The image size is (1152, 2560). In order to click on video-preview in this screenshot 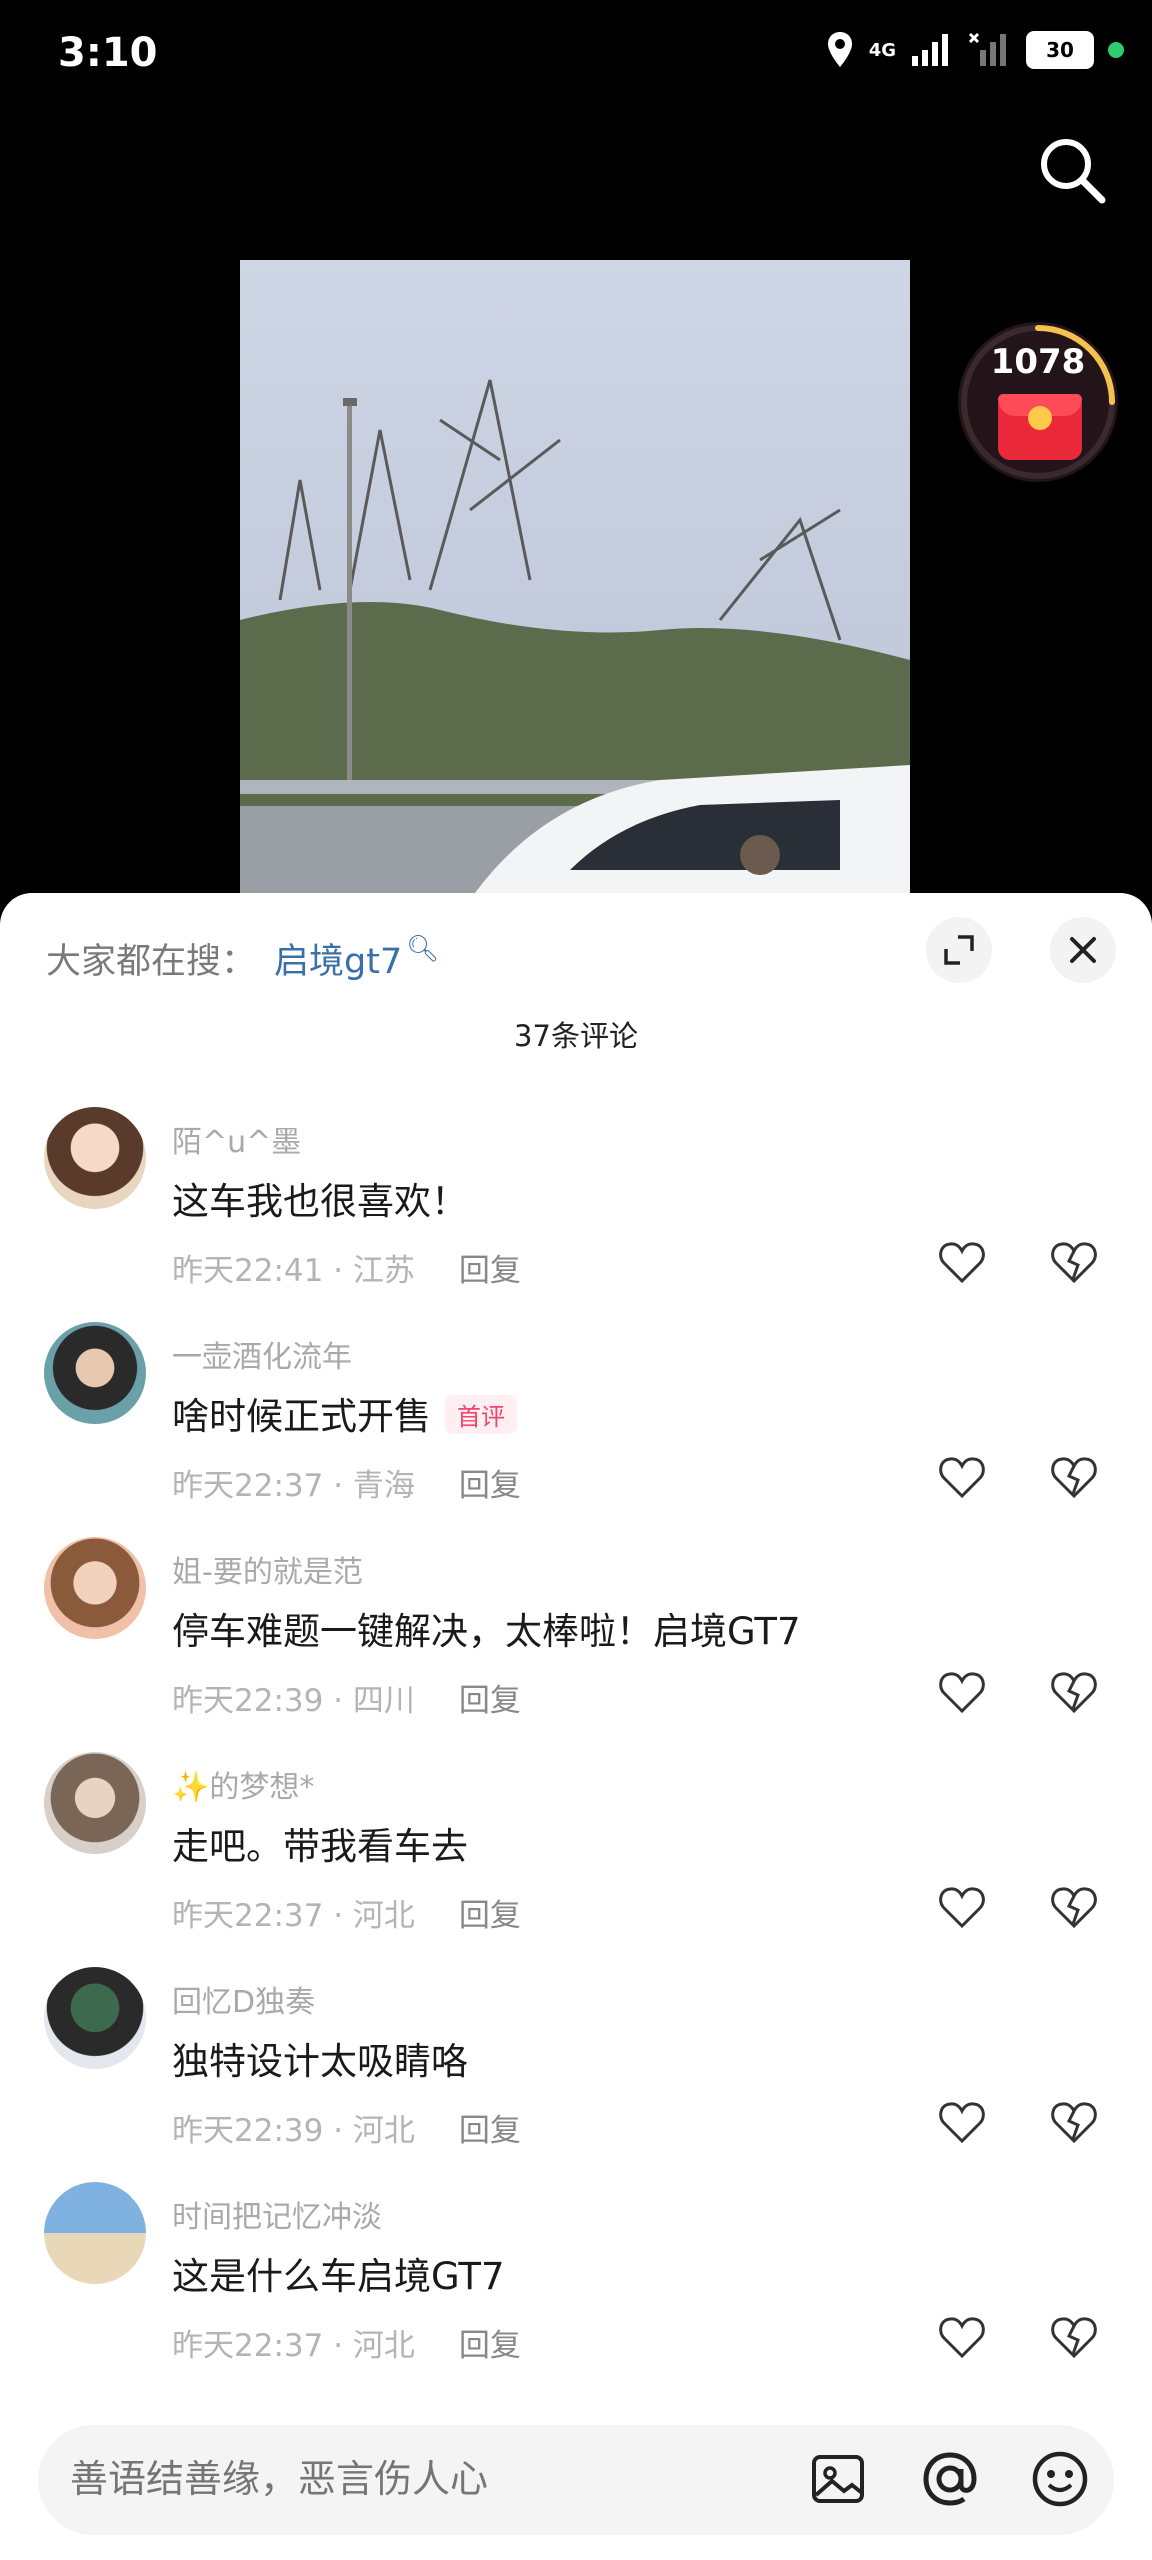, I will do `click(575, 580)`.